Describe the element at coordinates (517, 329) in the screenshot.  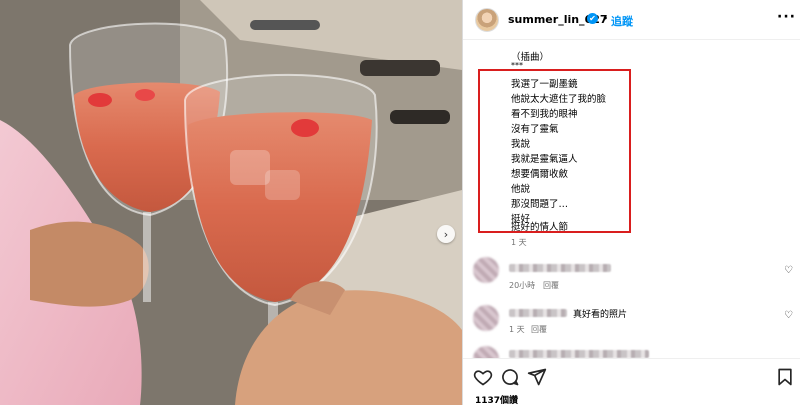
I see `comment-timestamp: 1 天` at that location.